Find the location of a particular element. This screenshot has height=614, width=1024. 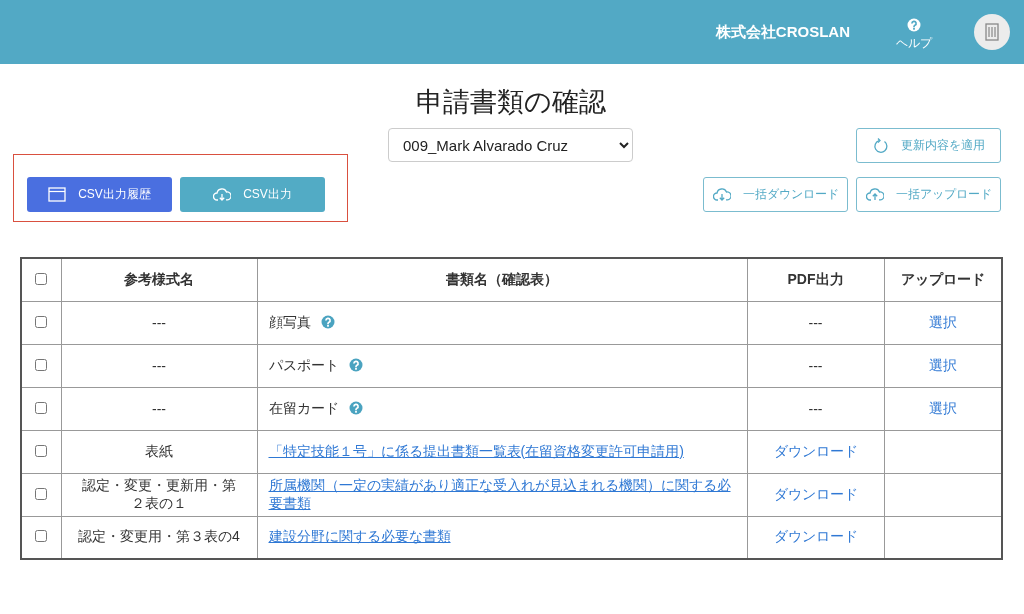

document-link: 建設分野に関する必要な書類 is located at coordinates (359, 537).